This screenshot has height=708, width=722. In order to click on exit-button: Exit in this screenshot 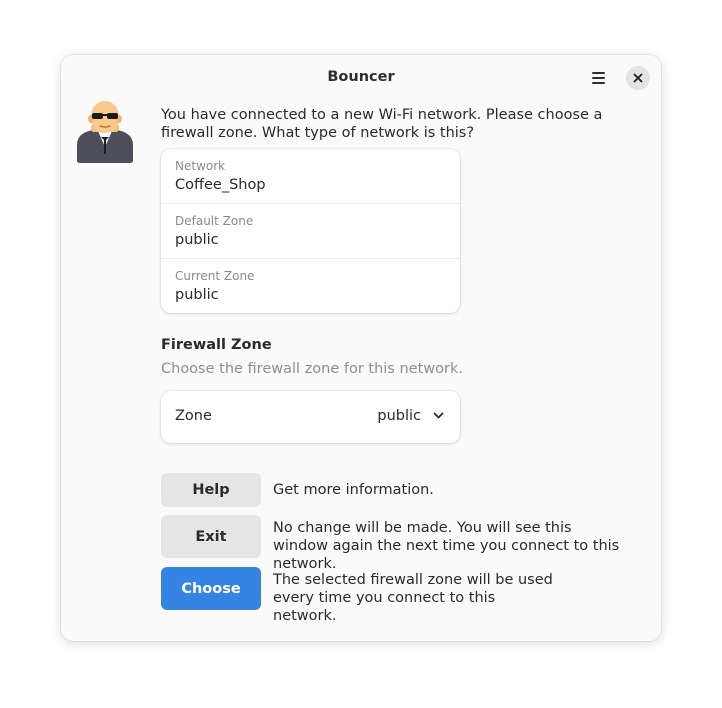, I will do `click(211, 536)`.